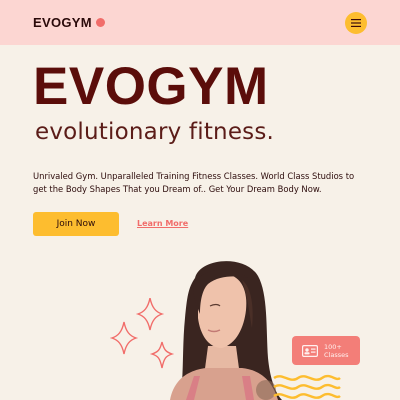 The image size is (400, 400). I want to click on id-card-icon, so click(310, 350).